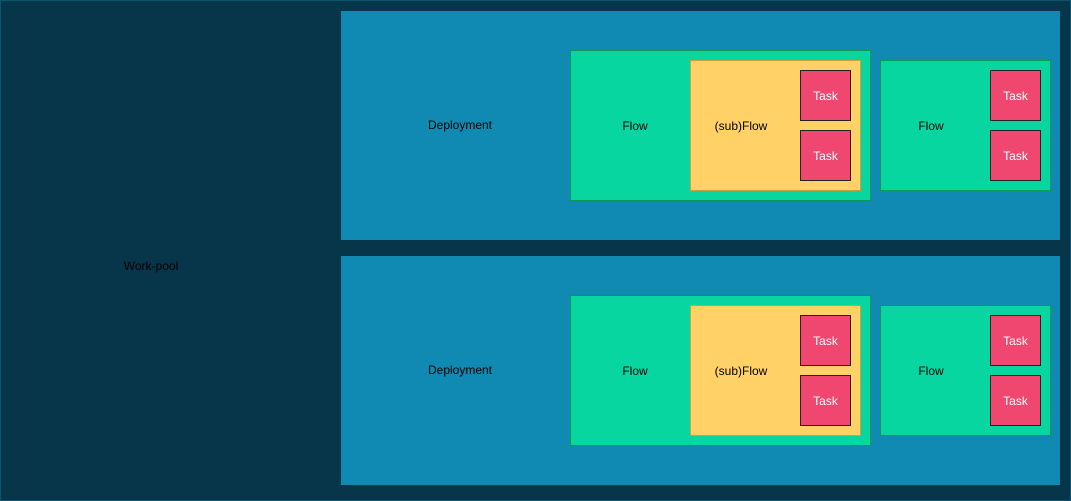  I want to click on work-pool-label: Work-pool, so click(151, 266).